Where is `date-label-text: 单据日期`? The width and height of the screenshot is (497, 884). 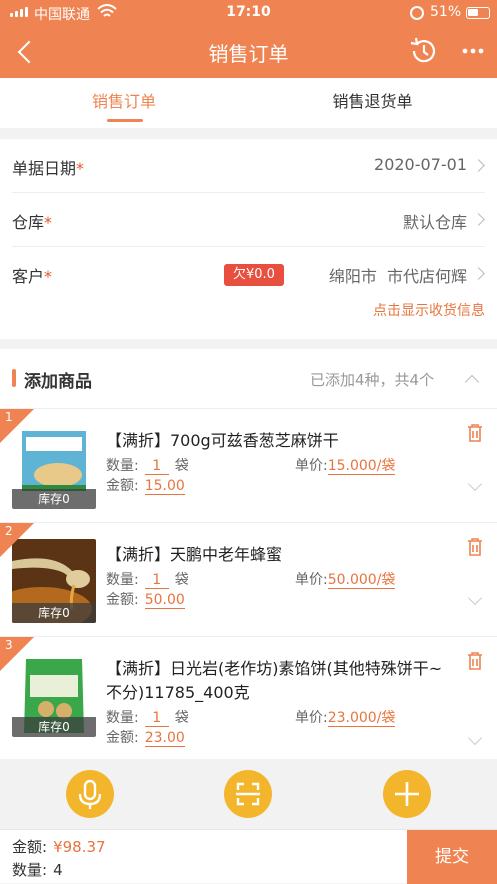 date-label-text: 单据日期 is located at coordinates (44, 168).